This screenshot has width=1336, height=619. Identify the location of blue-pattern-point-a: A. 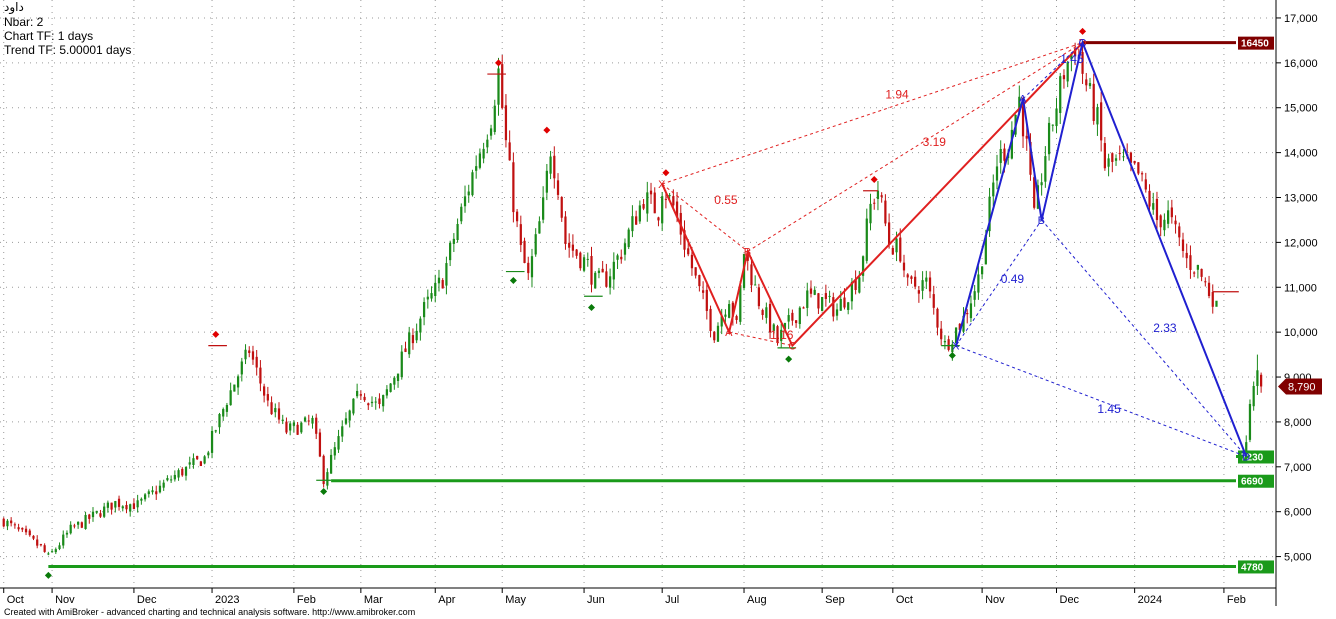
(1023, 100).